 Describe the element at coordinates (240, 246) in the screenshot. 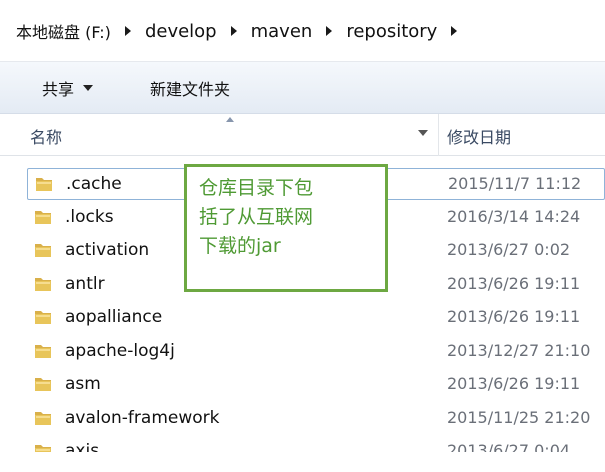

I see `callout-line: 下载的jar` at that location.